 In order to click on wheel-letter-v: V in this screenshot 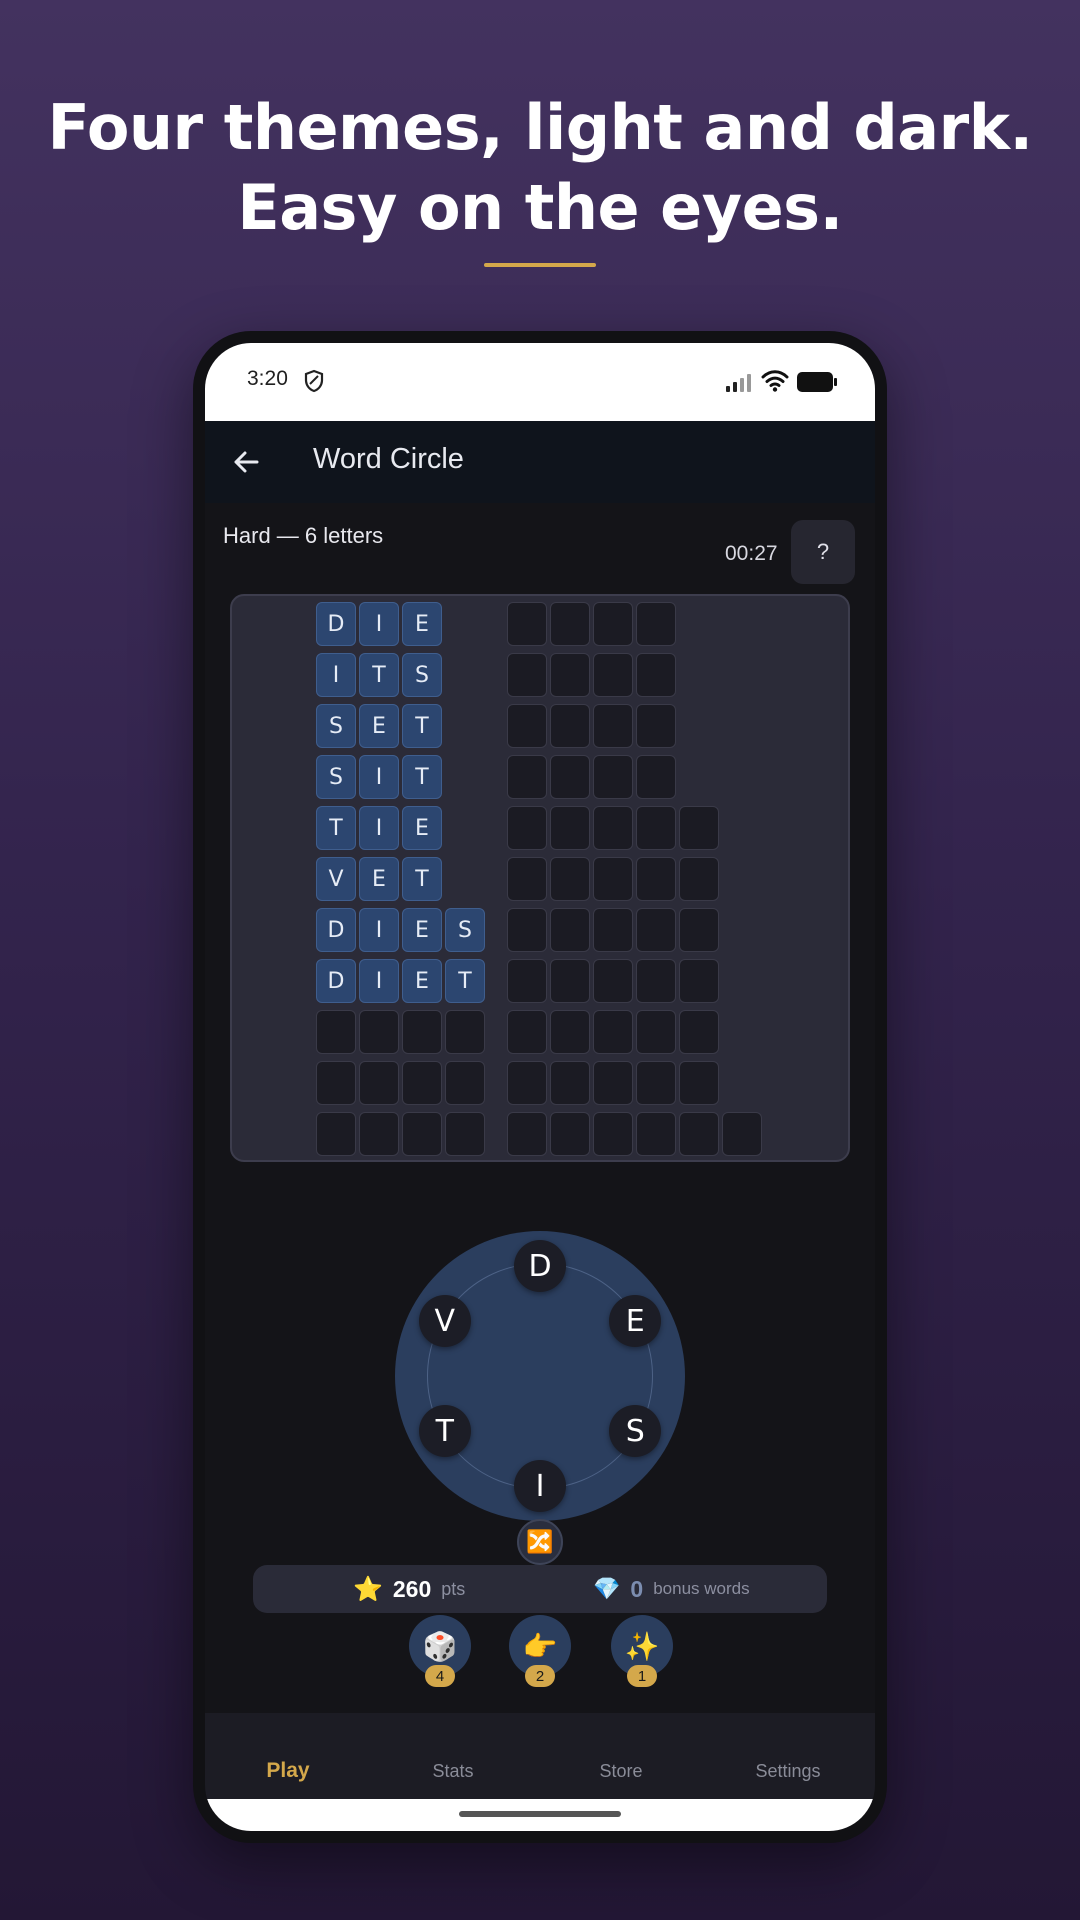, I will do `click(444, 1321)`.